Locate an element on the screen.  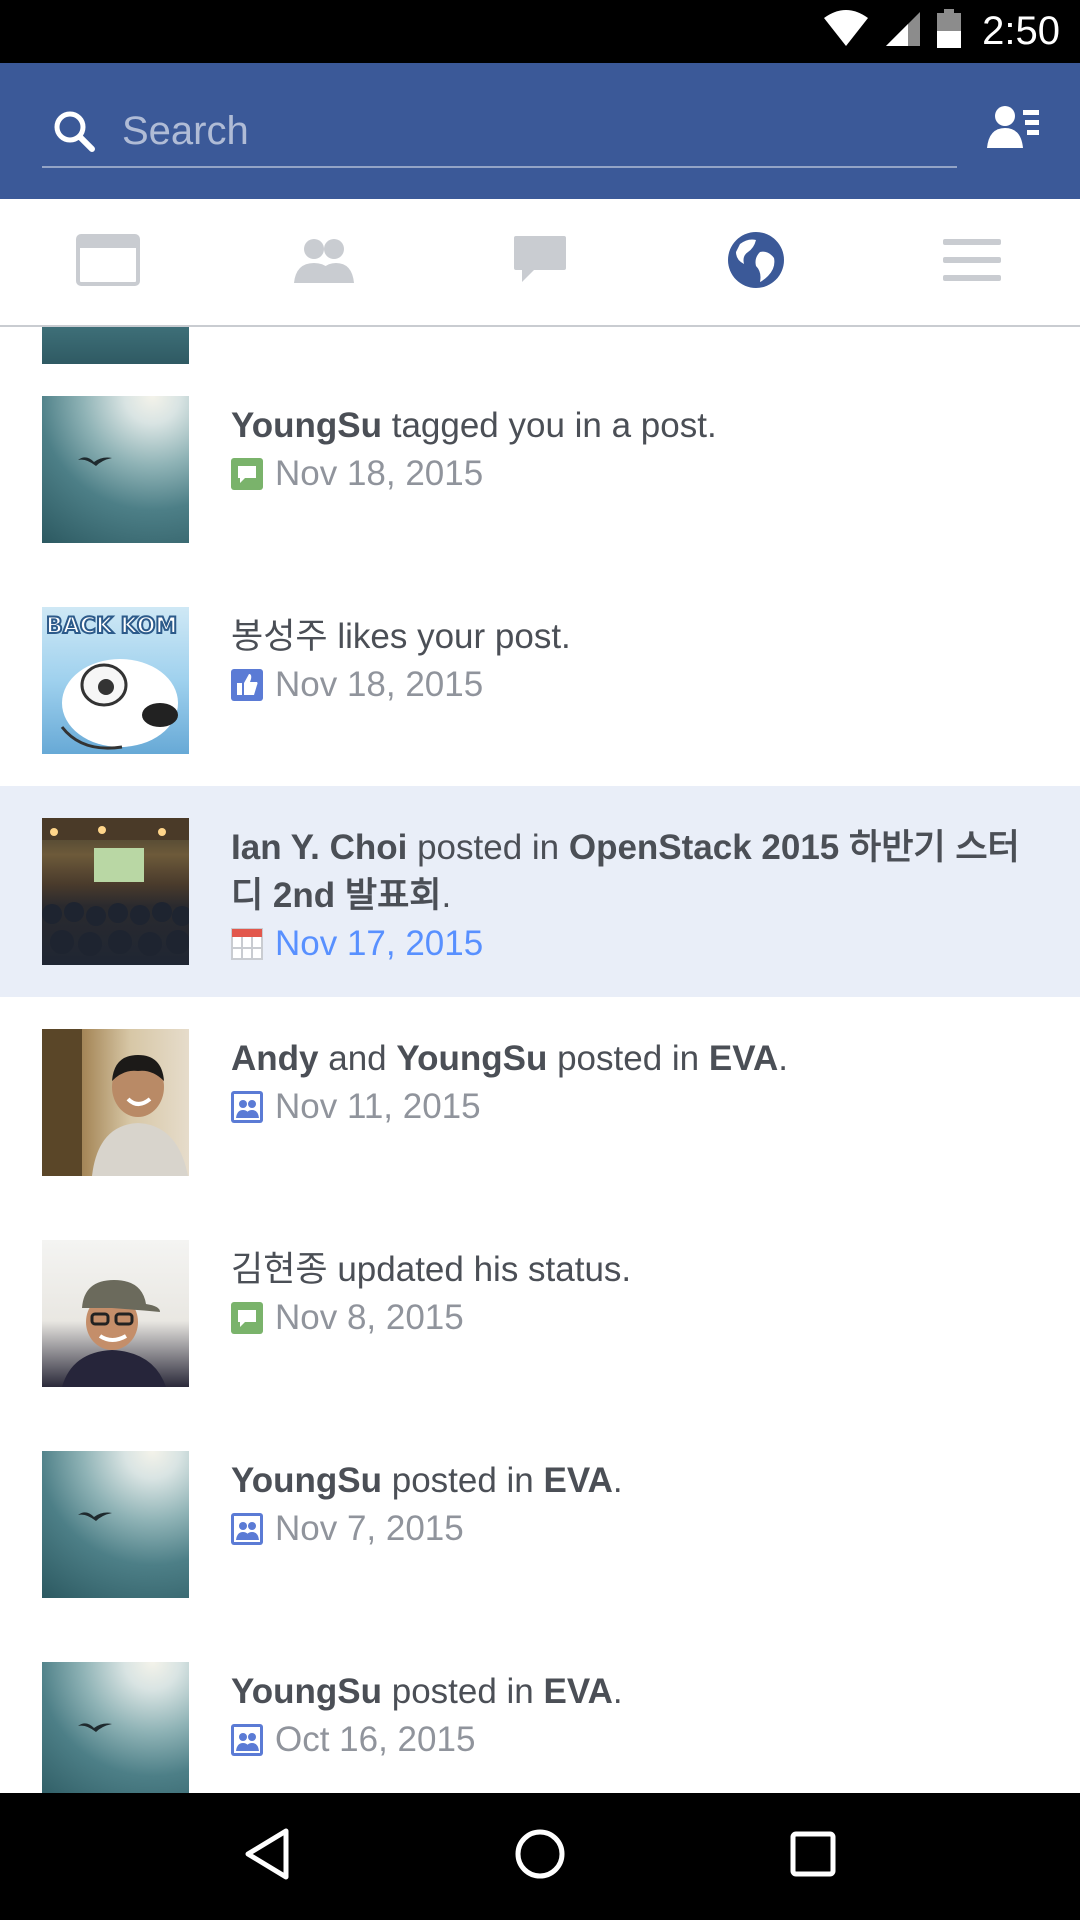
home-button is located at coordinates (540, 1857).